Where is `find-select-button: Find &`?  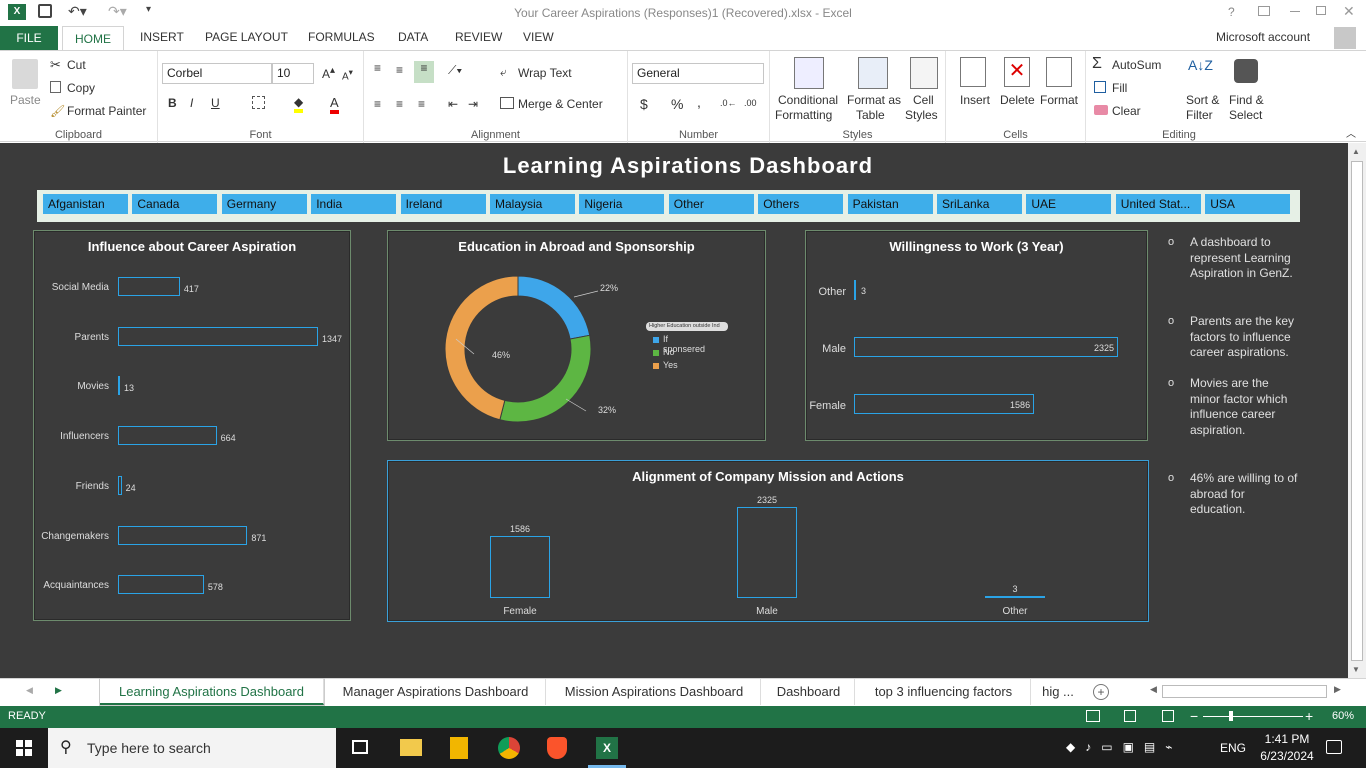 find-select-button: Find & is located at coordinates (1246, 100).